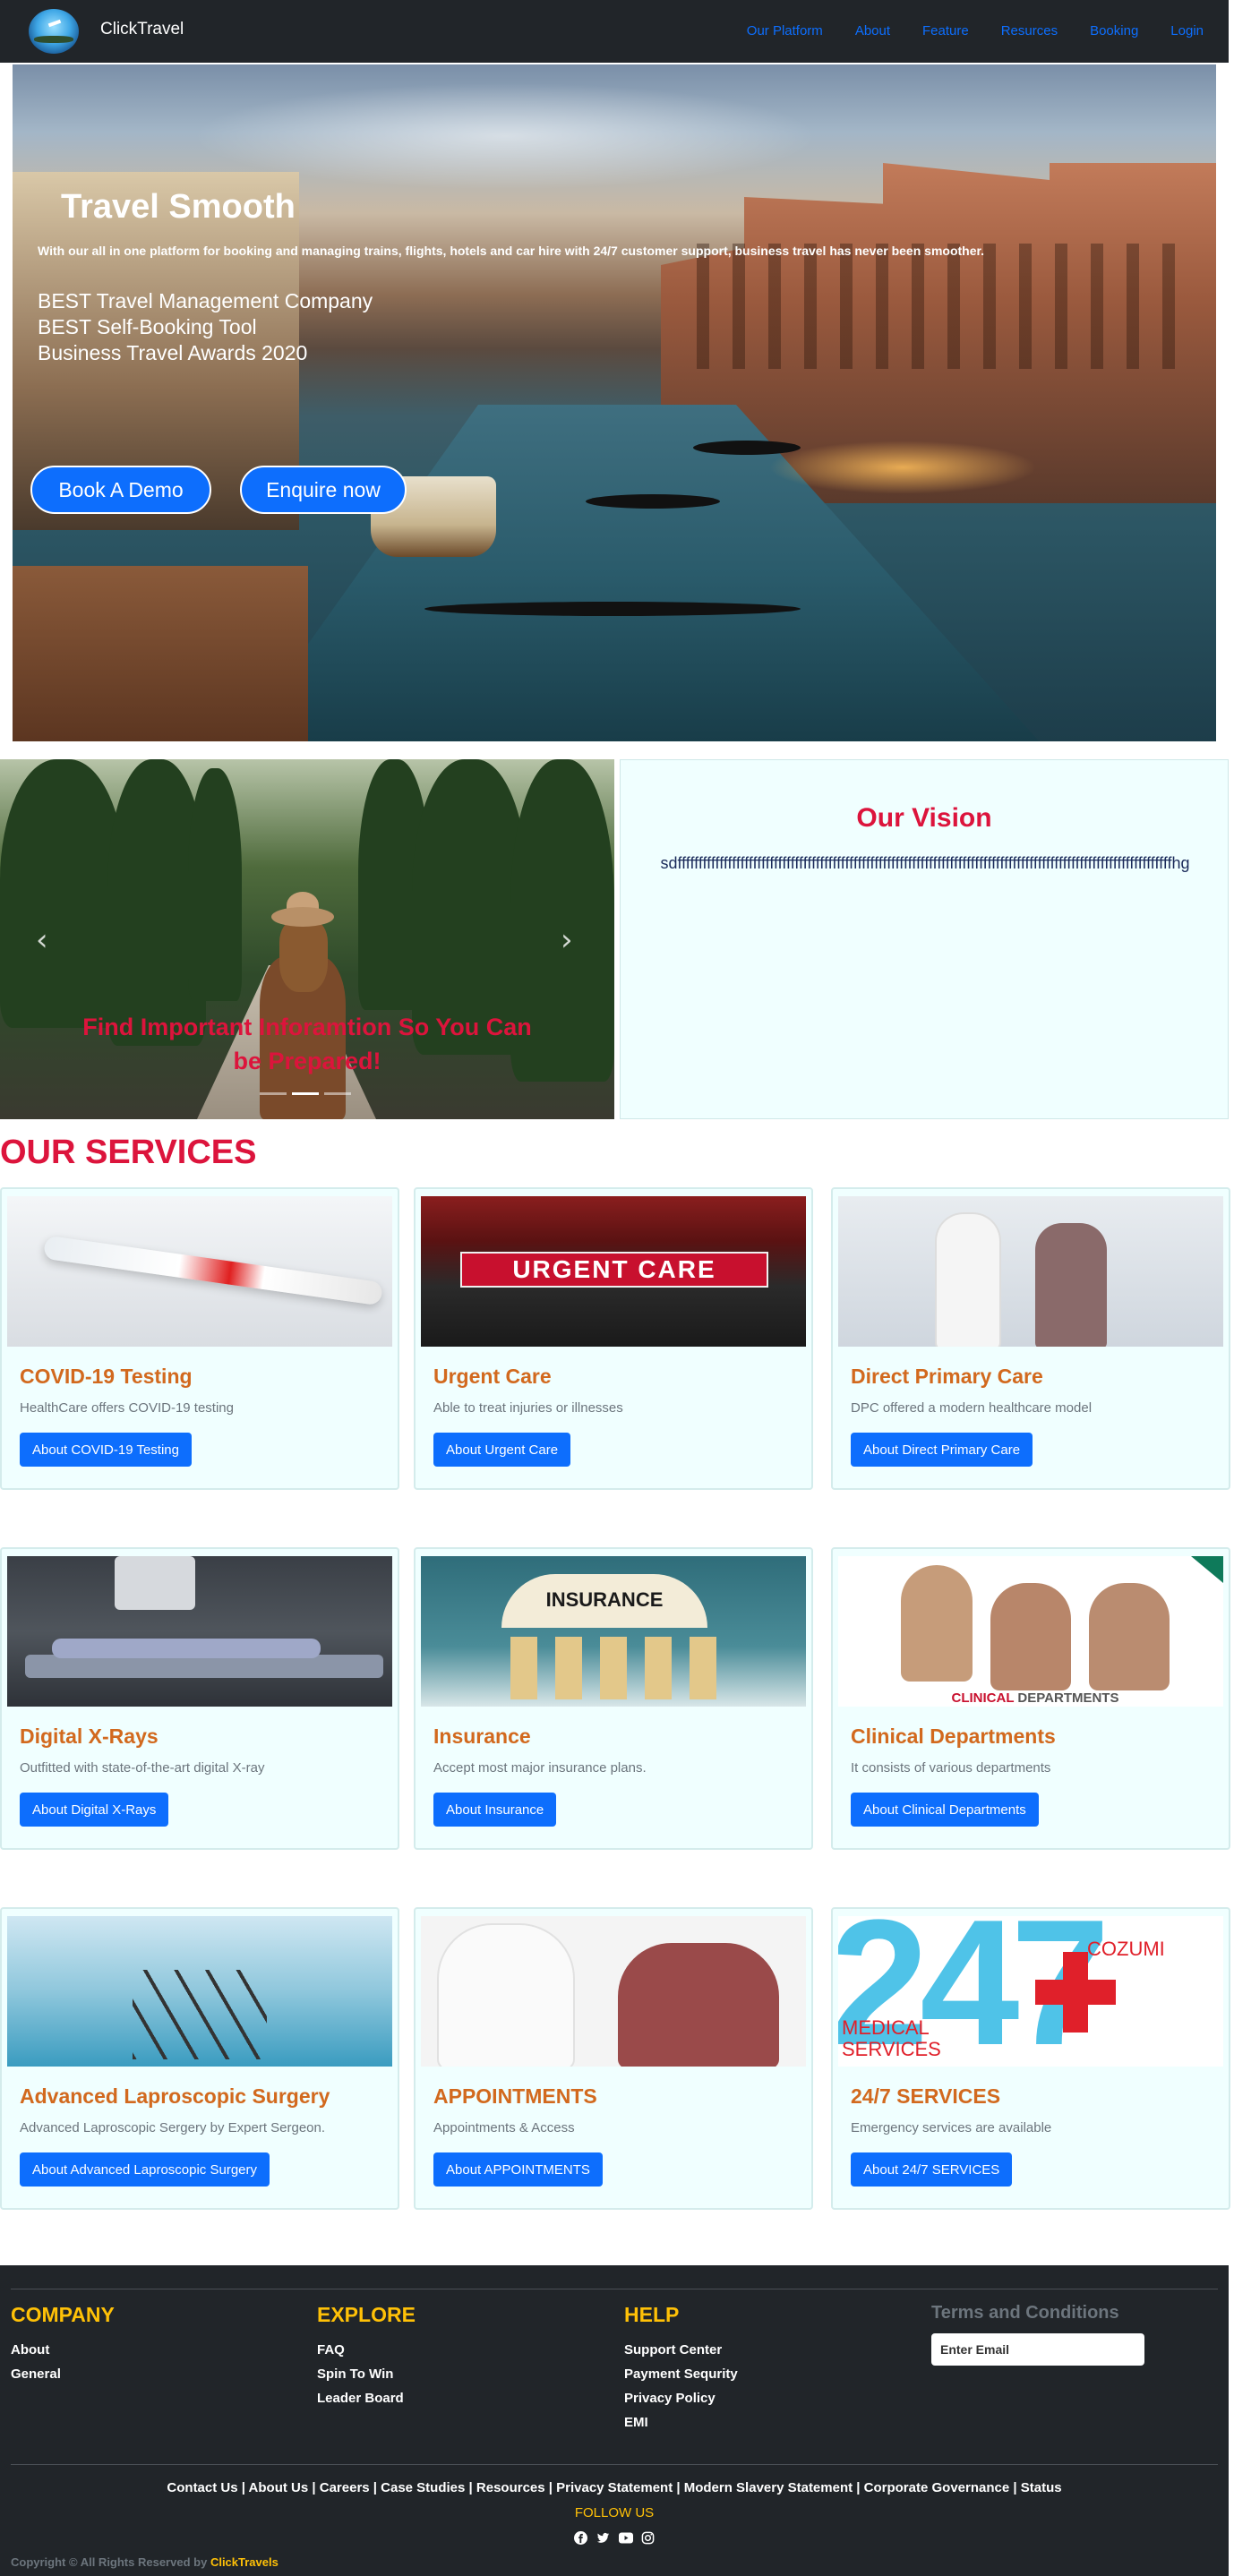 This screenshot has height=2576, width=1234. Describe the element at coordinates (613, 1668) in the screenshot. I see `family-figures` at that location.